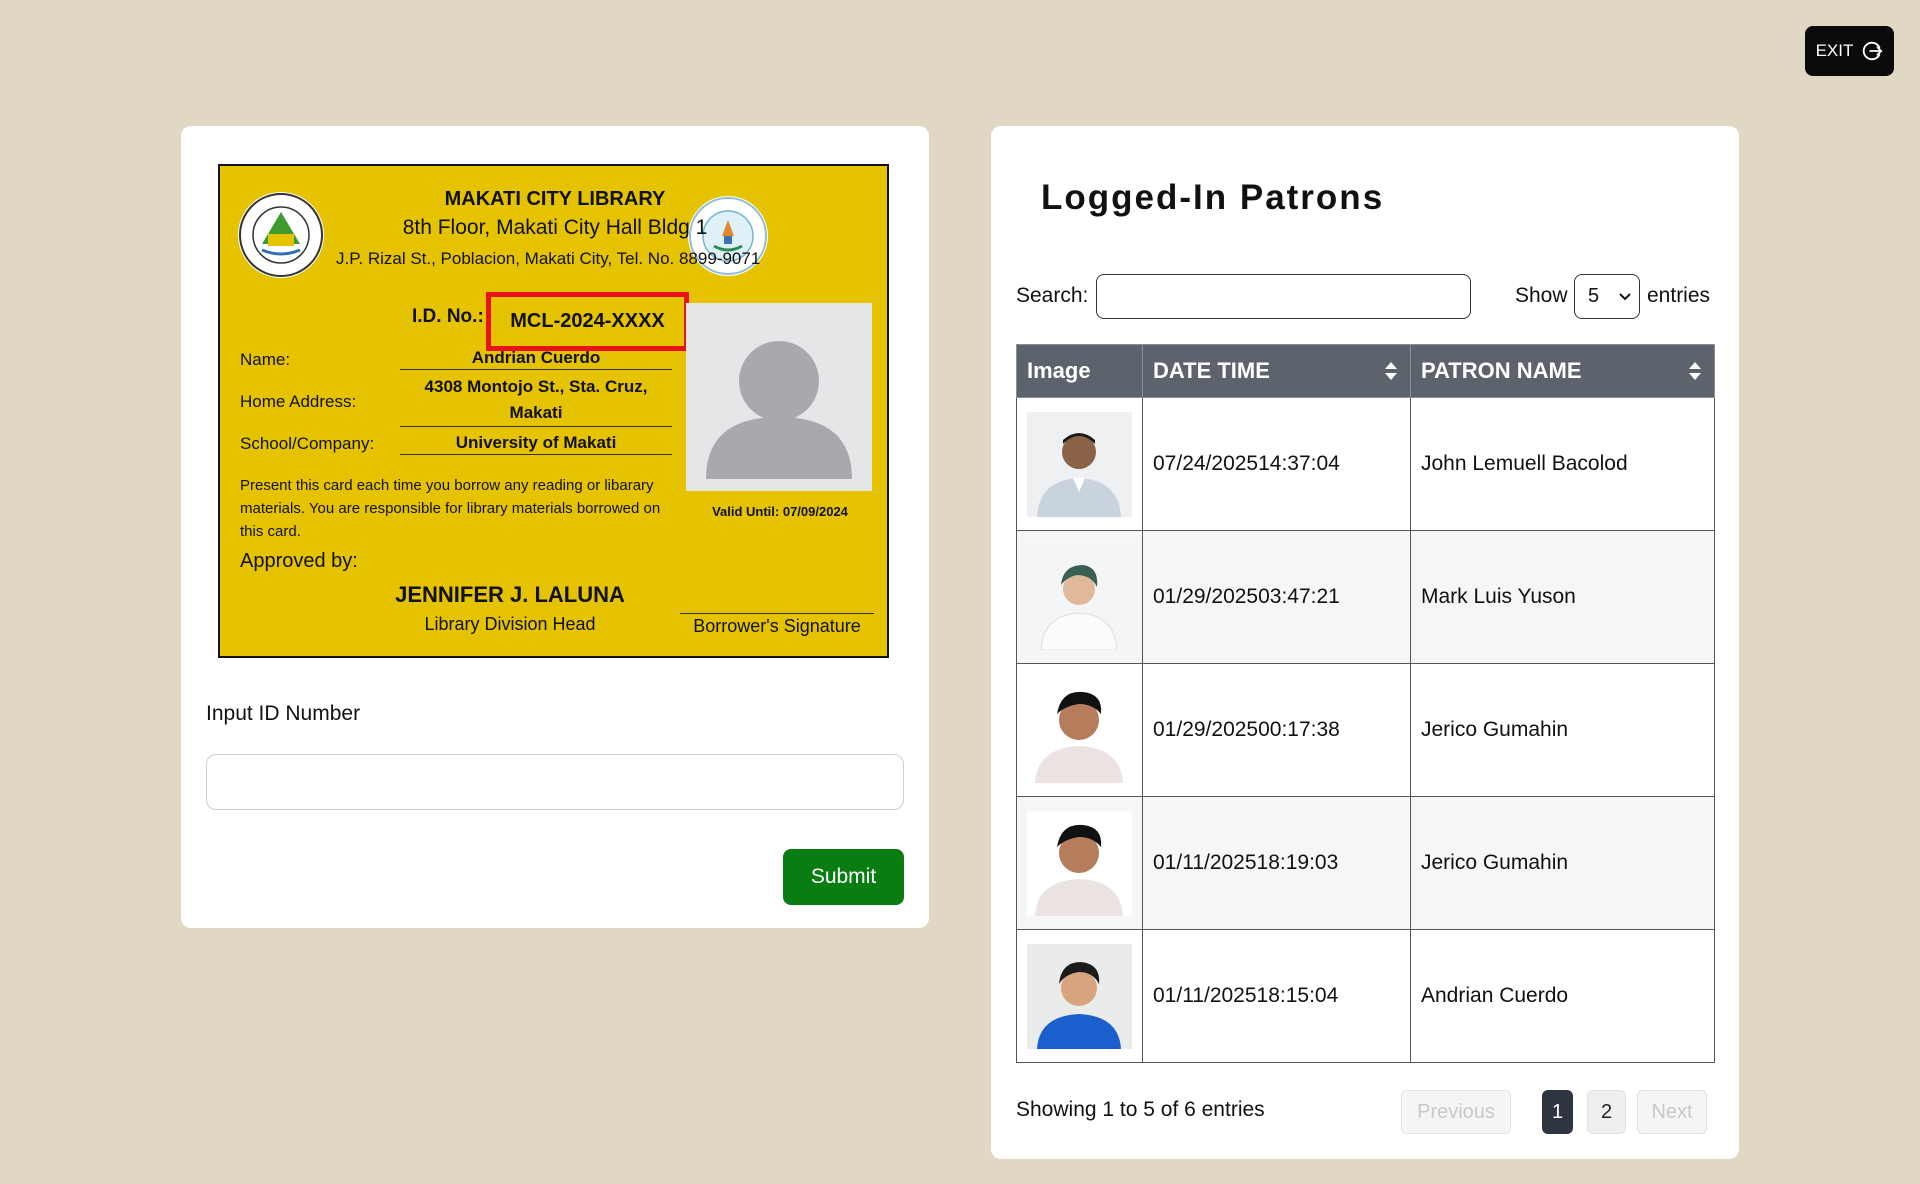  Describe the element at coordinates (1140, 1109) in the screenshot. I see `showing-entries-text: Showing 1 to 5 of 6 entries` at that location.